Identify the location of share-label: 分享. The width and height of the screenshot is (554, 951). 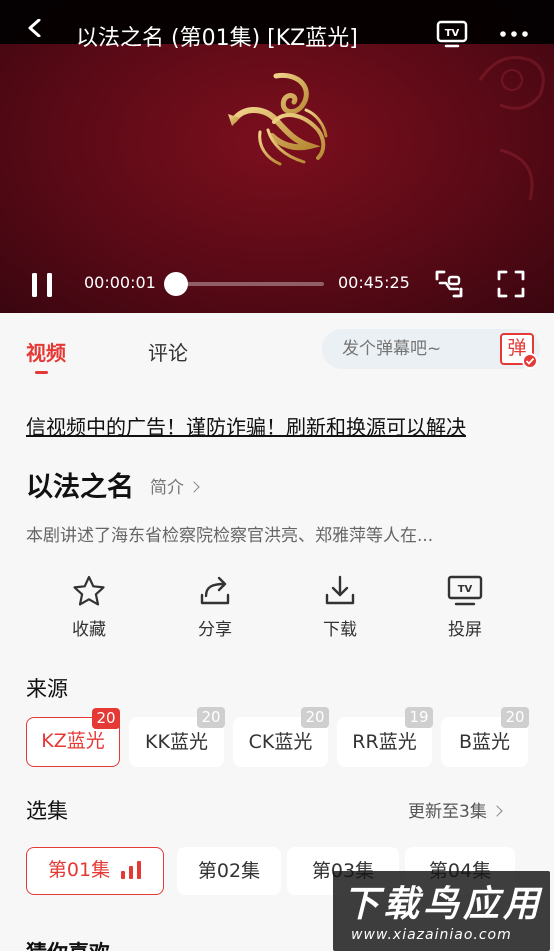
(215, 630).